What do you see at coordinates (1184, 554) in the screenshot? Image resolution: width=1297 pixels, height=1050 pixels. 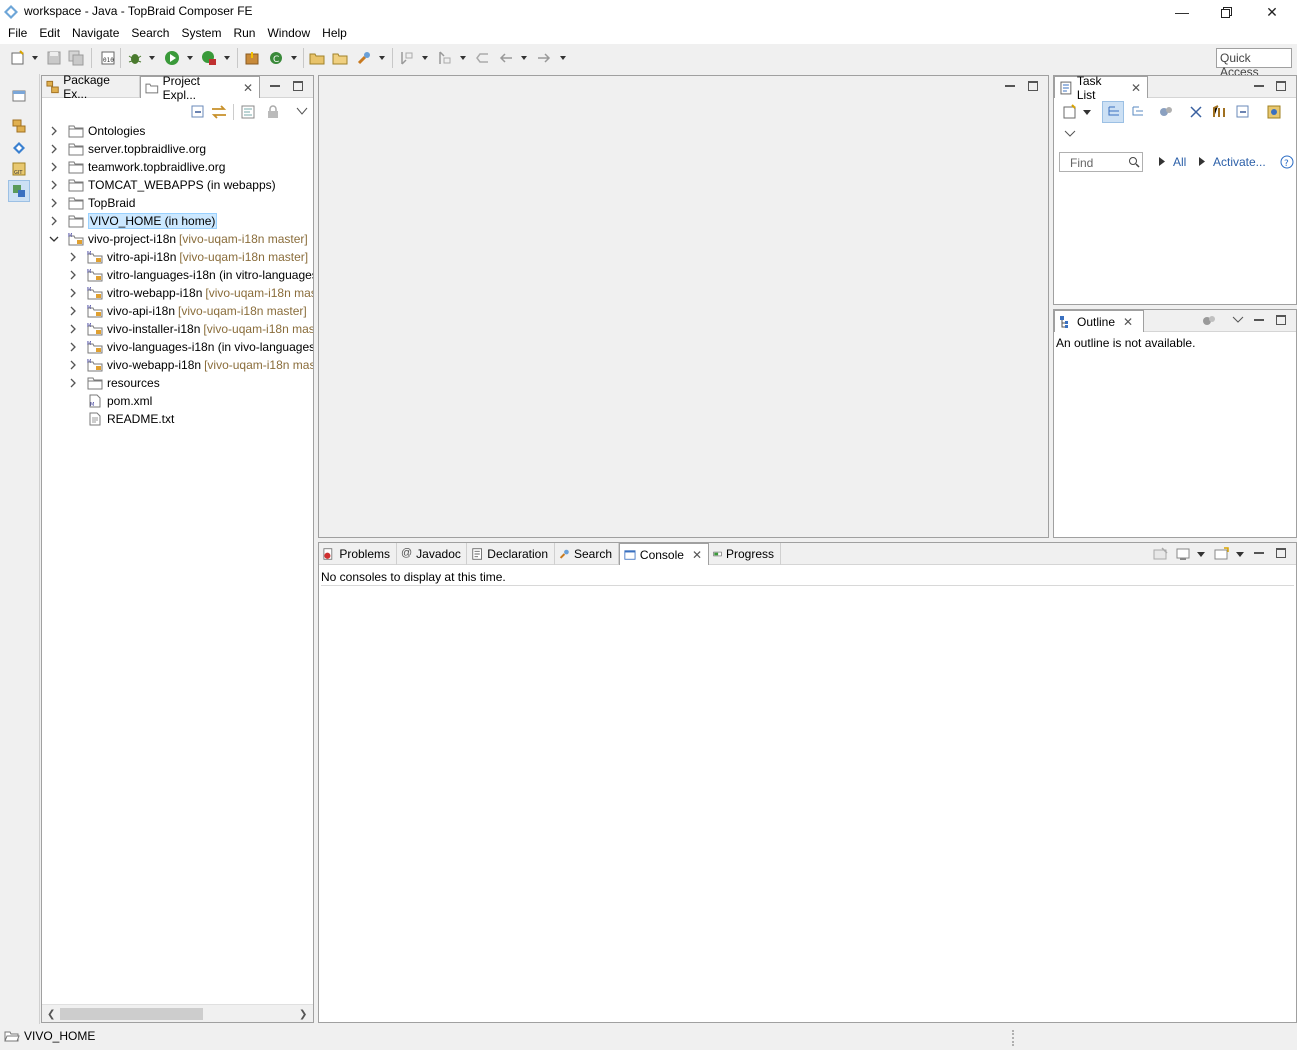 I see `display-console-icon` at bounding box center [1184, 554].